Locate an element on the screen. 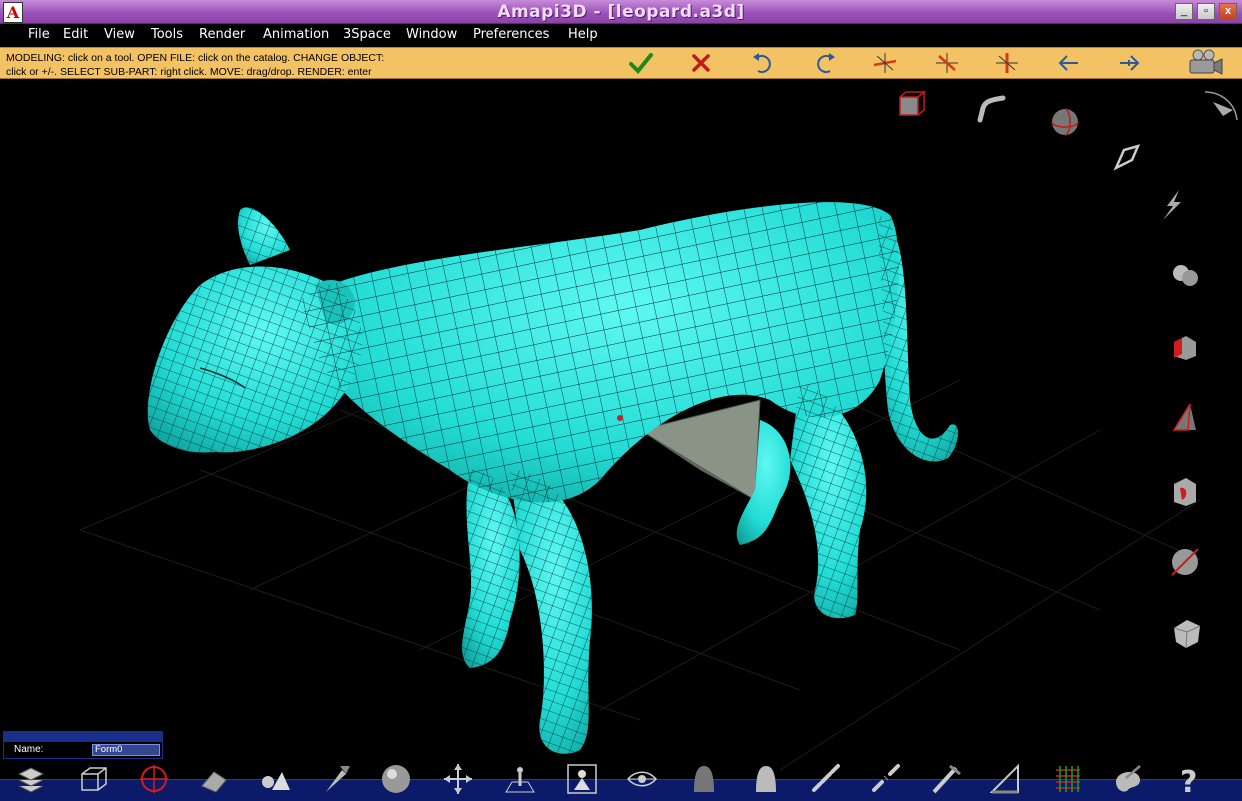 The image size is (1242, 801). name-panel-header is located at coordinates (83, 736).